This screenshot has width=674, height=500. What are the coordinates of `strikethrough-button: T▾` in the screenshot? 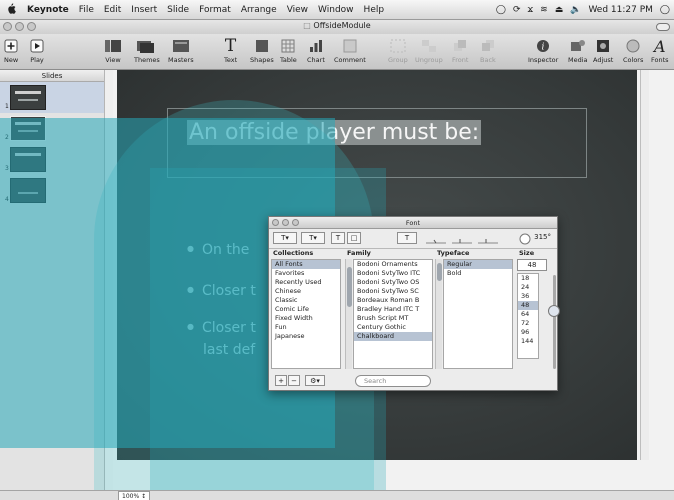 It's located at (313, 238).